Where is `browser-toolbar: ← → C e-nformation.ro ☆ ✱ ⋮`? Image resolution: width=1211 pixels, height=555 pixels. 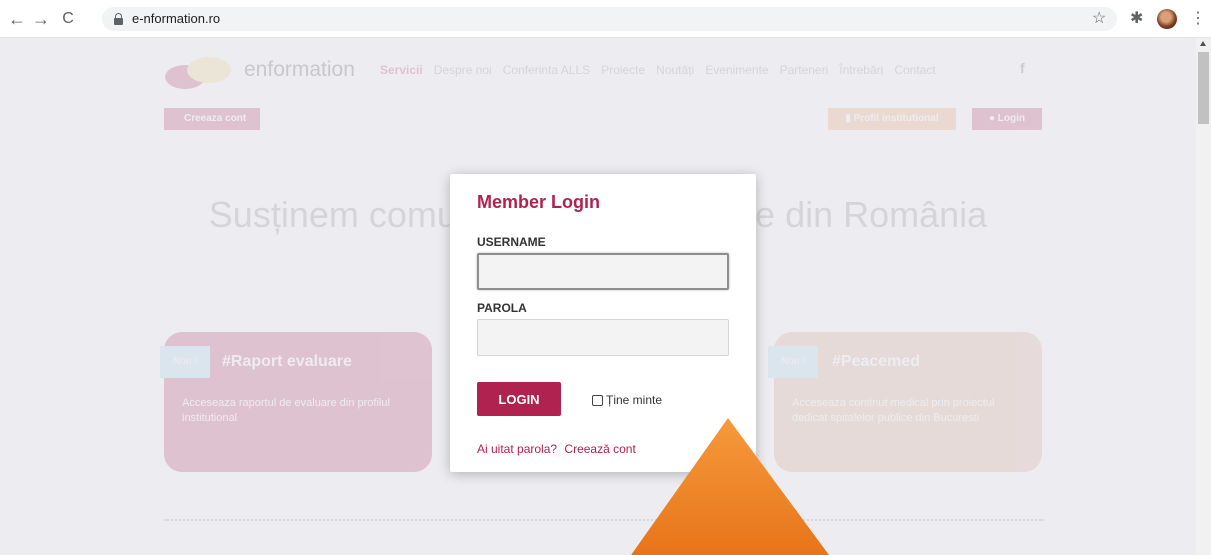
browser-toolbar: ← → C e-nformation.ro ☆ ✱ ⋮ is located at coordinates (605, 19).